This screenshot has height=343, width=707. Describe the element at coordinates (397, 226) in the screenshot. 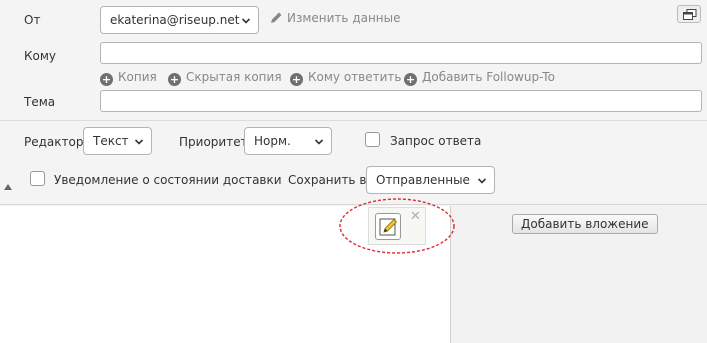

I see `annotation-ellipse` at that location.